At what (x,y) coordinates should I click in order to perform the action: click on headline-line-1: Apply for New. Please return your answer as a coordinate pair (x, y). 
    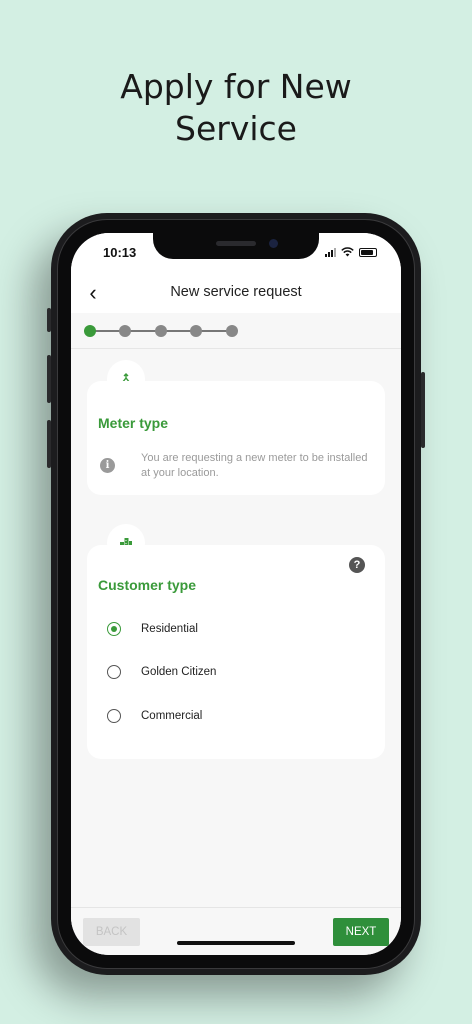
    Looking at the image, I should click on (236, 86).